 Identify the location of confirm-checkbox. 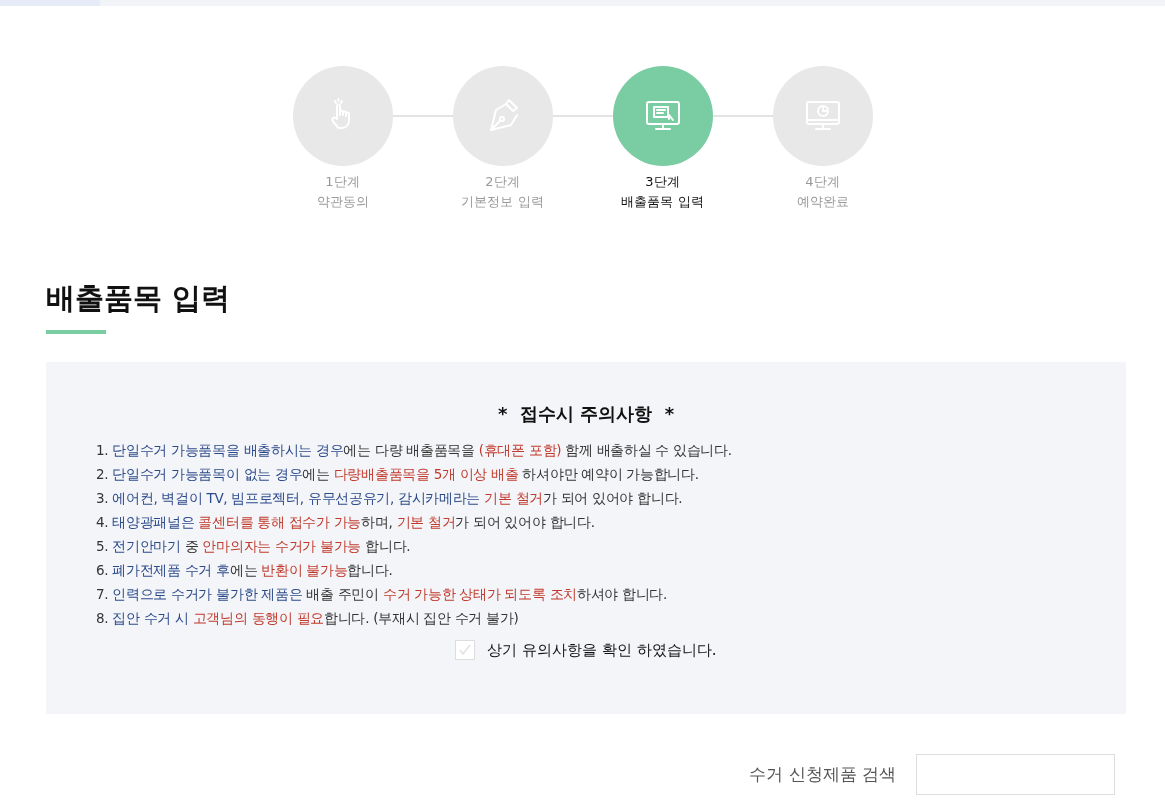
(465, 650).